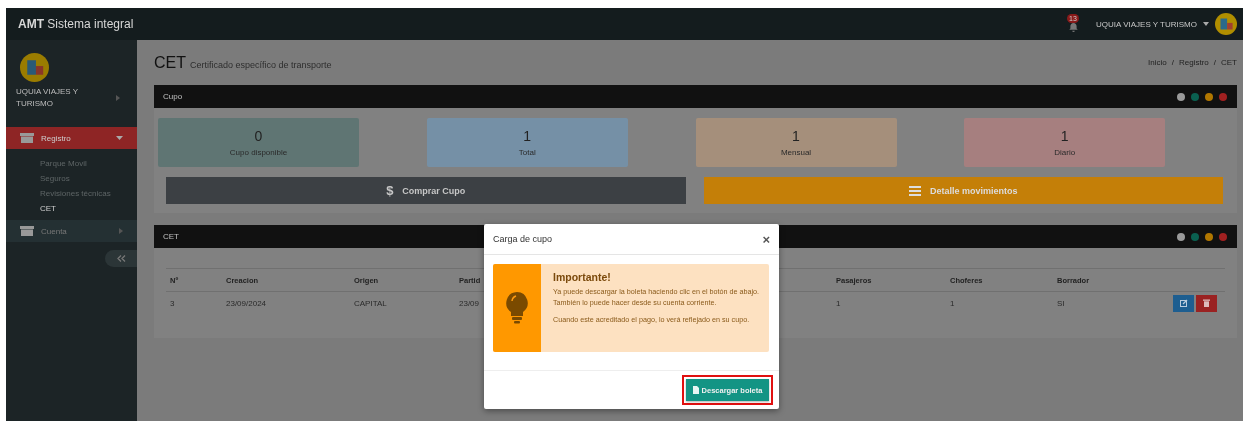 The height and width of the screenshot is (421, 1253). I want to click on bell-icon, so click(1074, 27).